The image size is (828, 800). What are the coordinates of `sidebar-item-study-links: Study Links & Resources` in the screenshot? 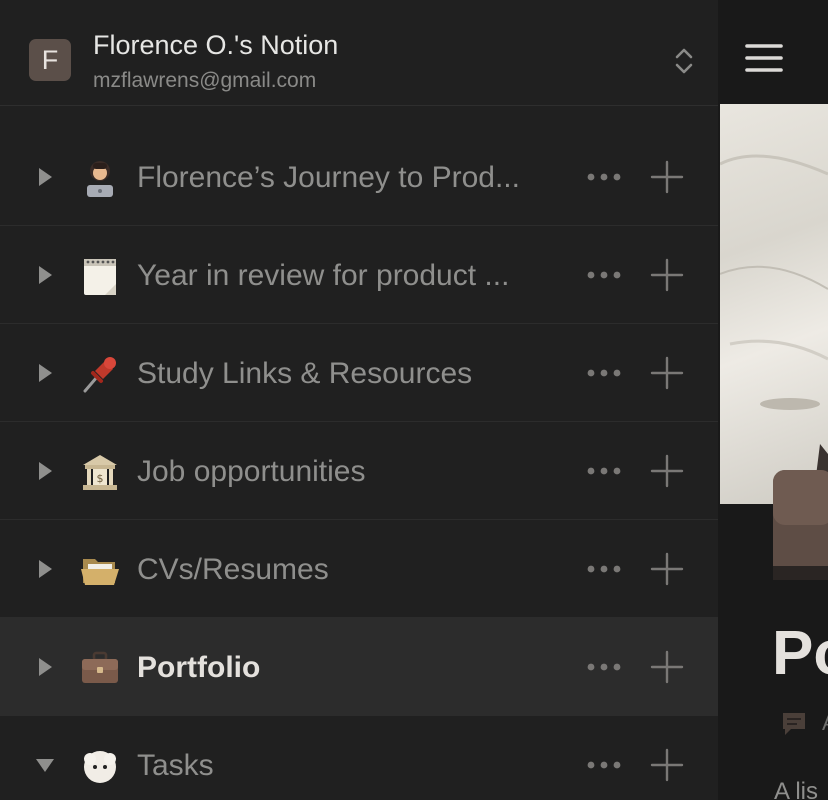 It's located at (359, 373).